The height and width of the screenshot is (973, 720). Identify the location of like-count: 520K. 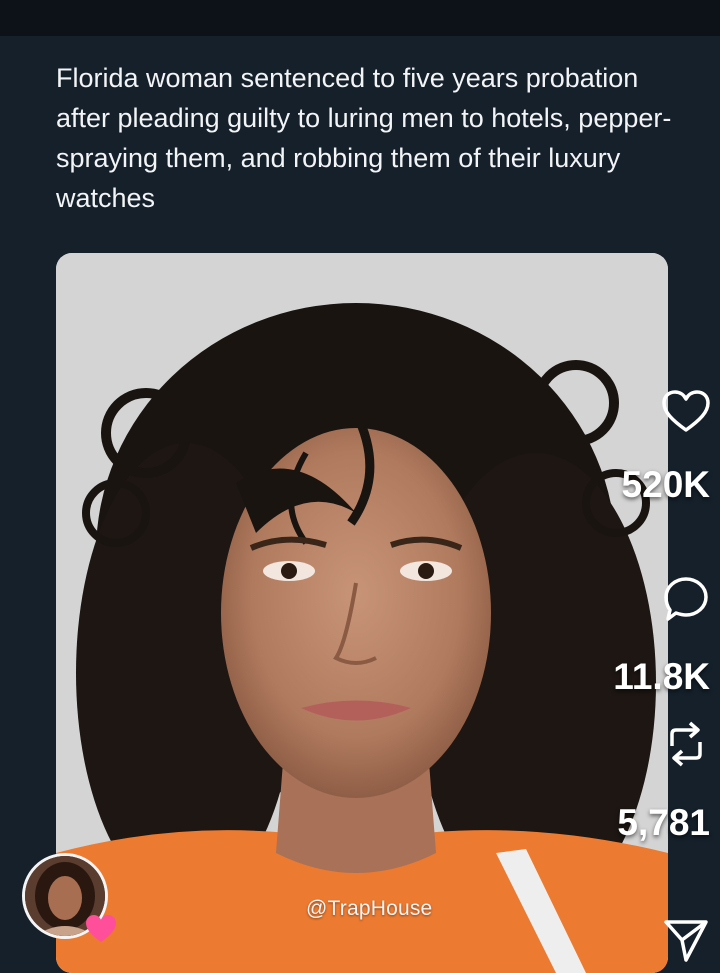
(665, 484).